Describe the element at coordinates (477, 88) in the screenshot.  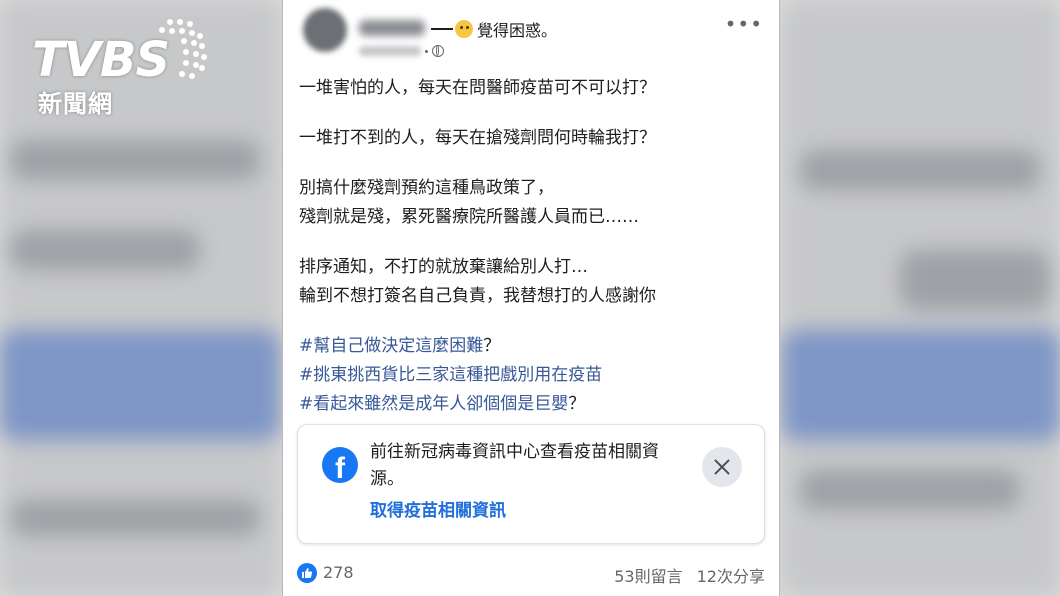
I see `post-line: 一堆害怕的人，每天在問醫師疫苗可不可以打？` at that location.